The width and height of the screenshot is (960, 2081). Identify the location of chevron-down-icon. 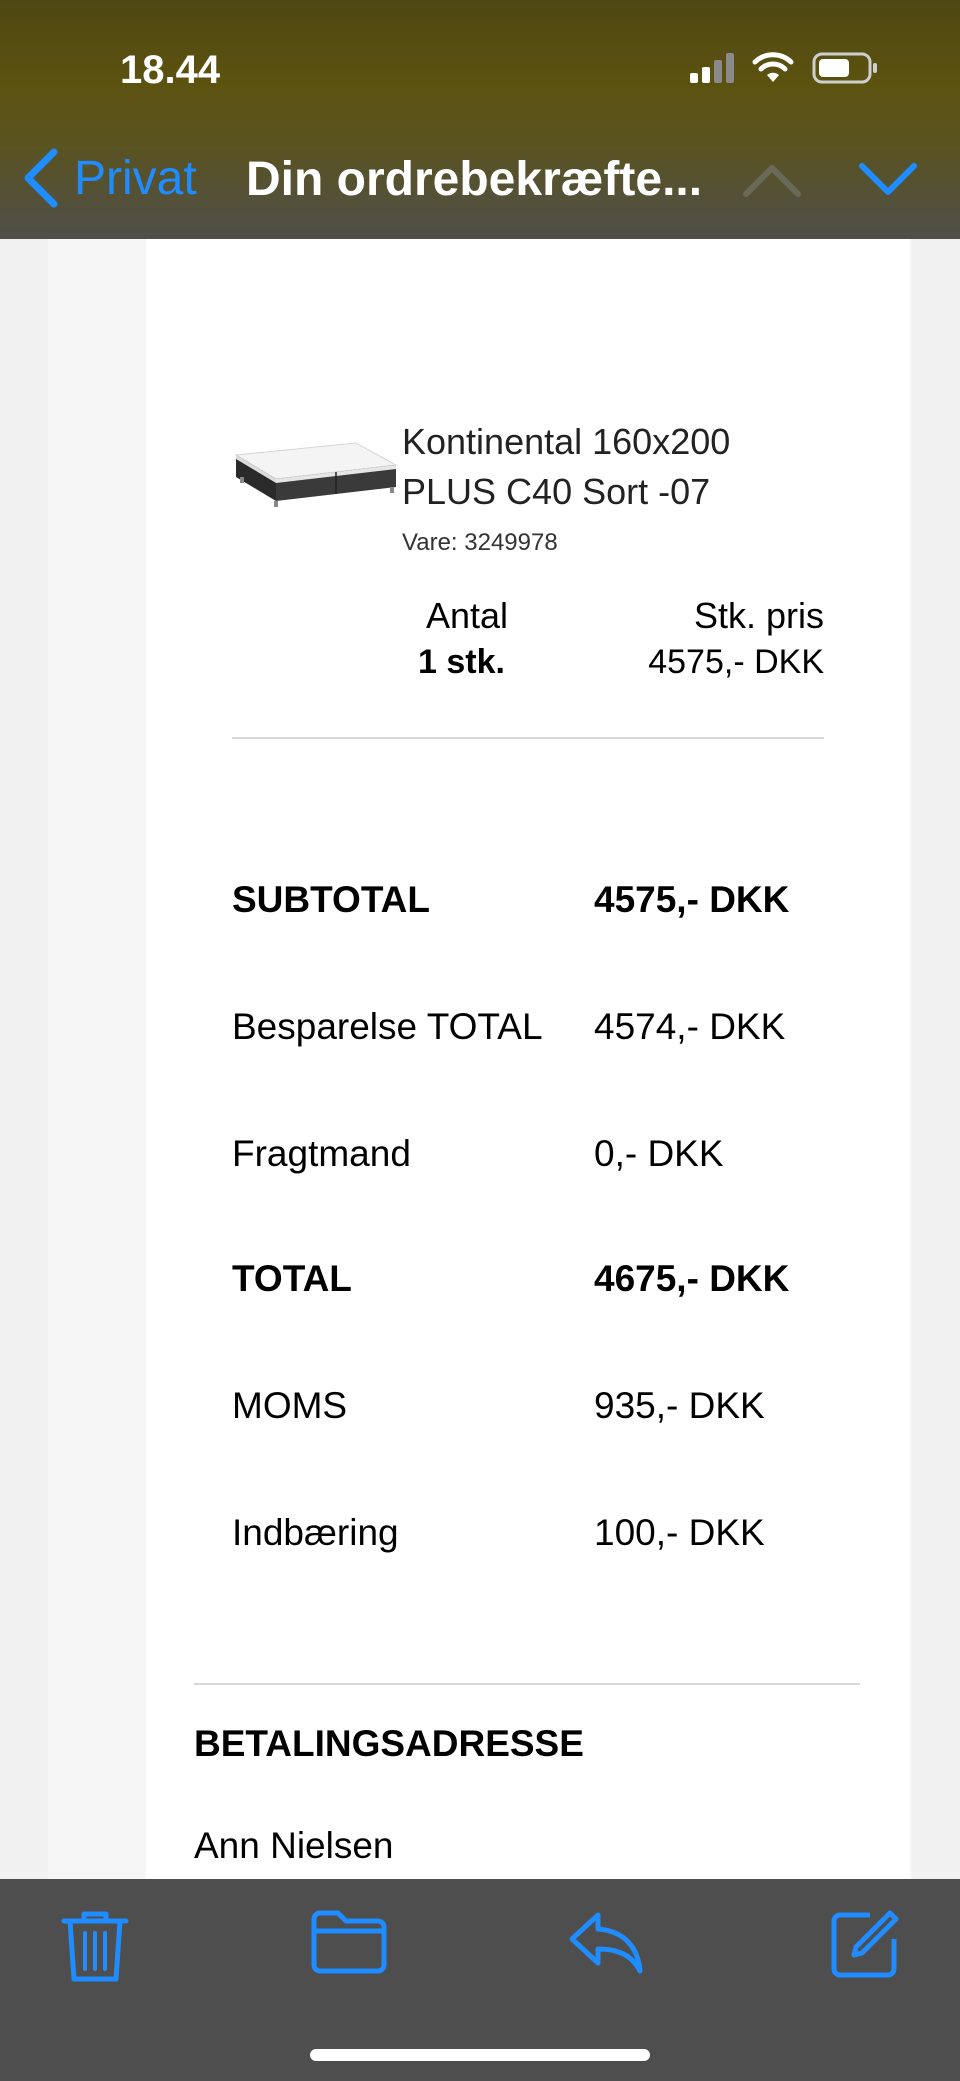
(888, 179).